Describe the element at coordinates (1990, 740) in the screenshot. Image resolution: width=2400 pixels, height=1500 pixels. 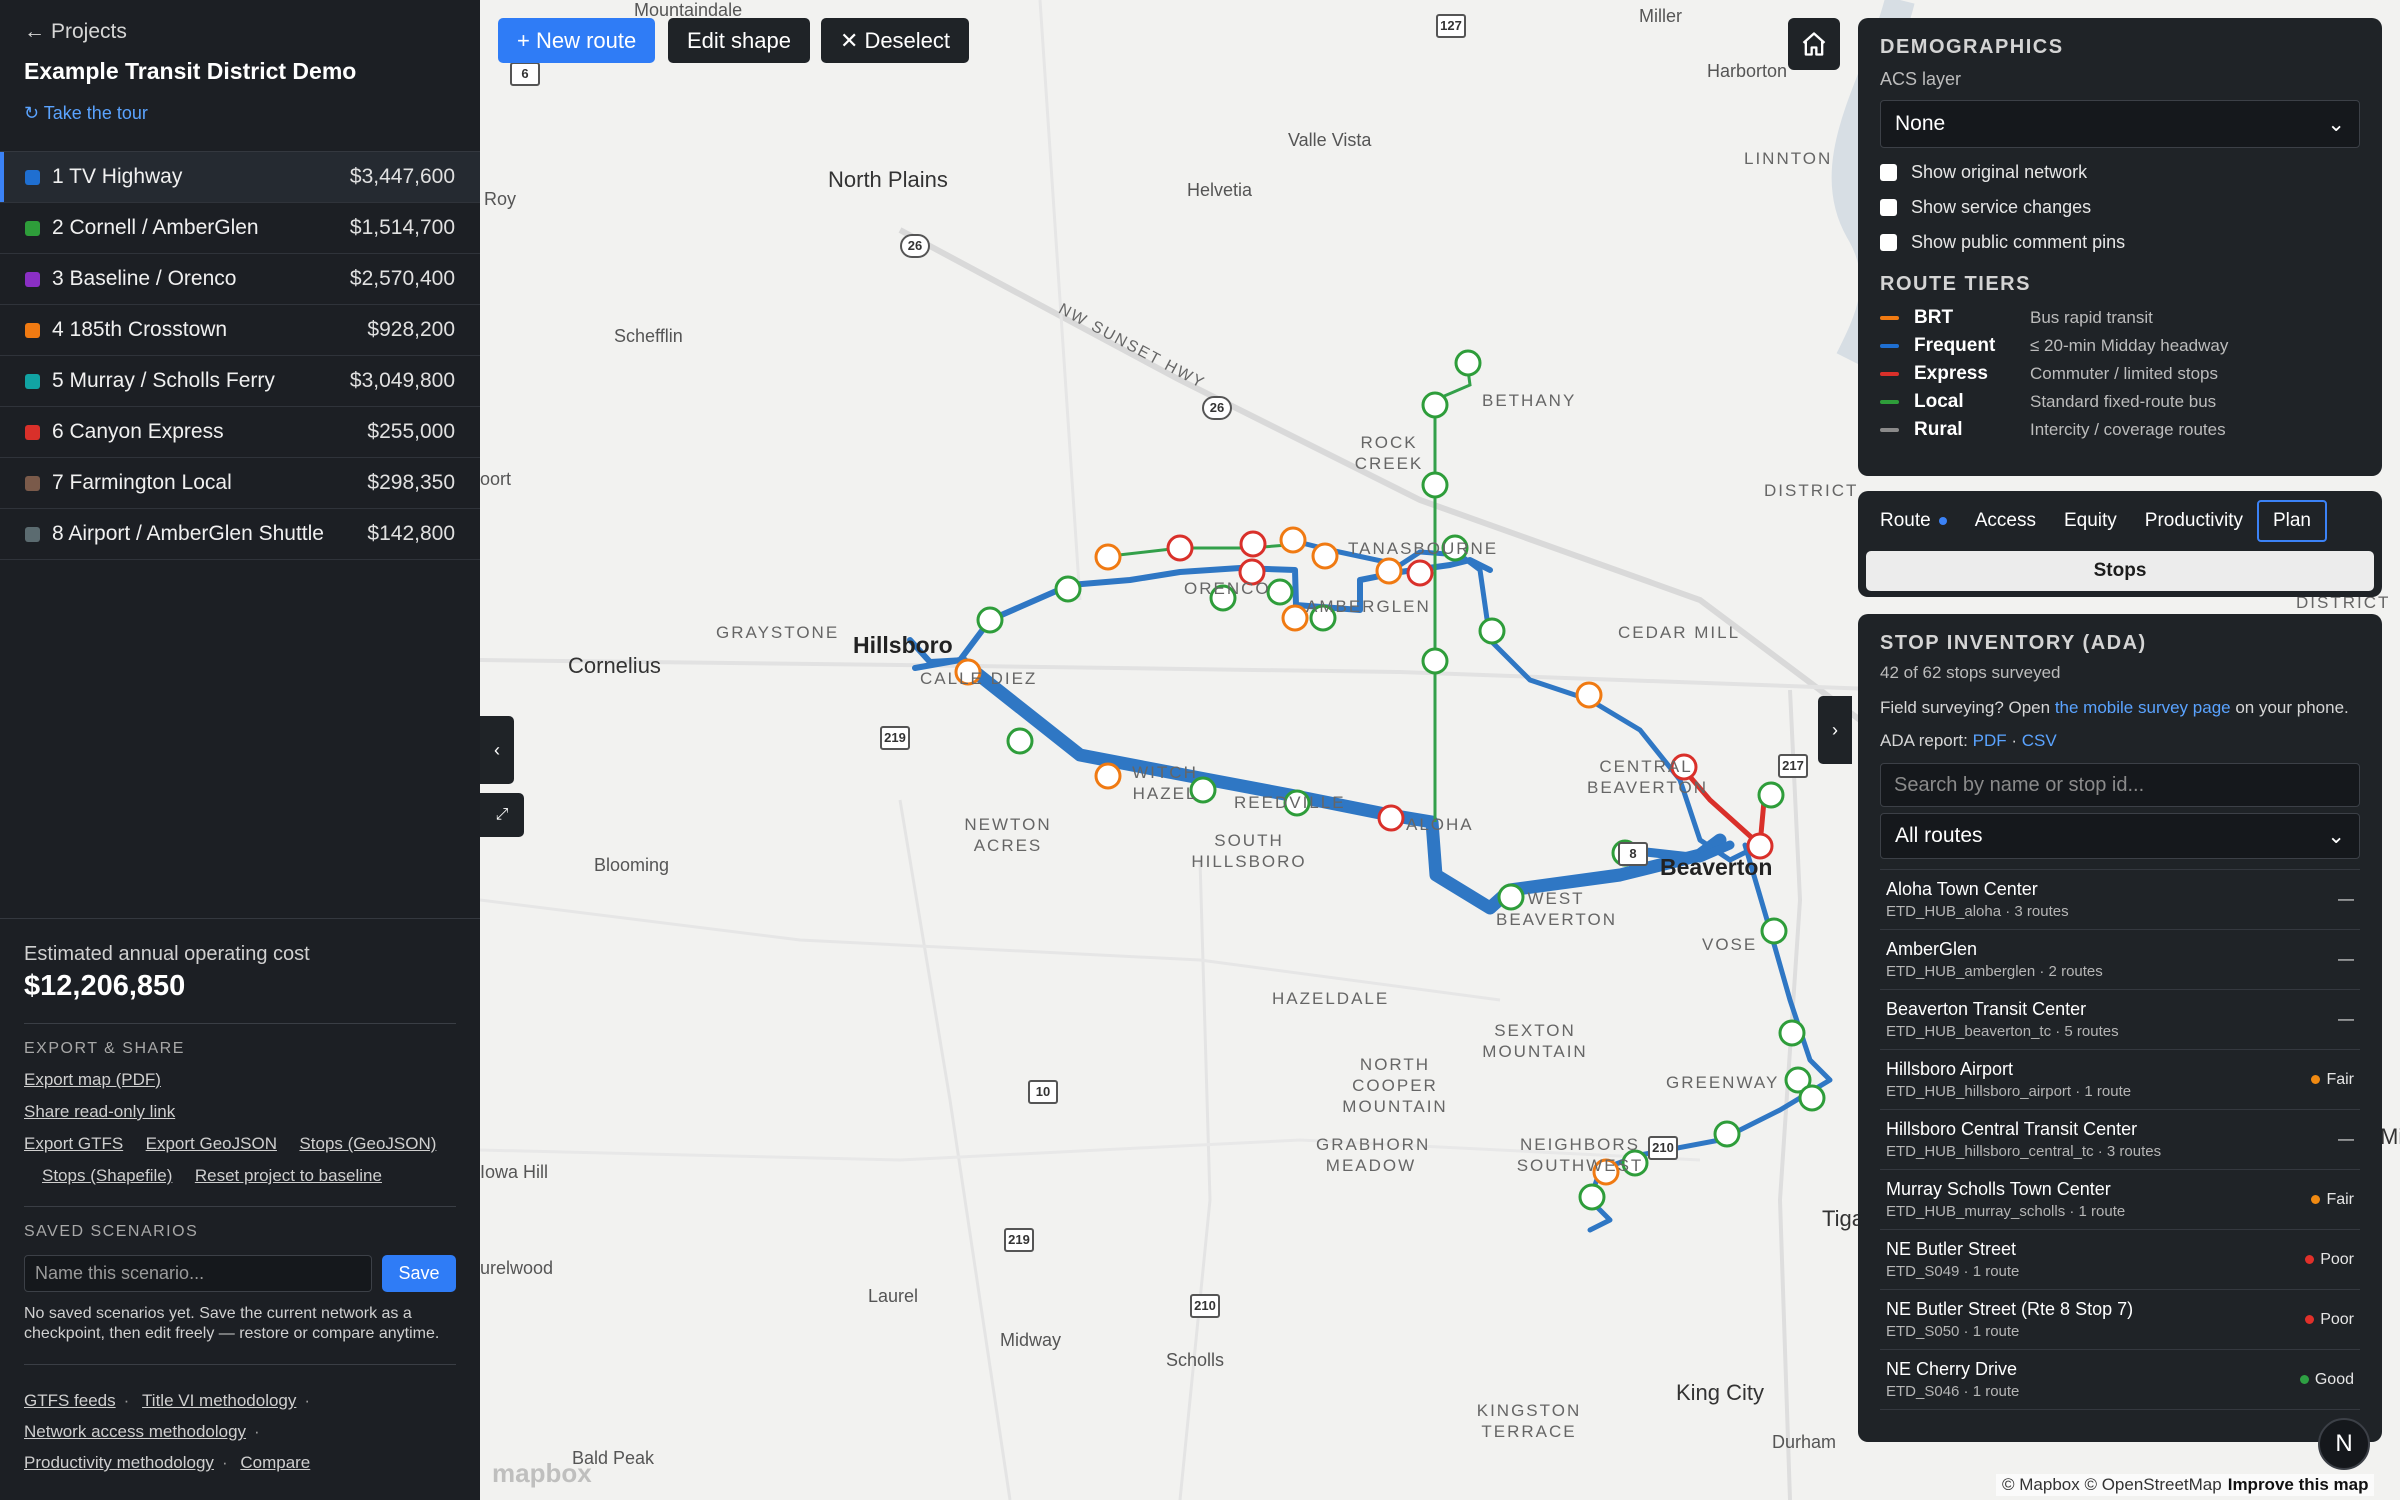
I see `ada-report-pdf-link: PDF` at that location.